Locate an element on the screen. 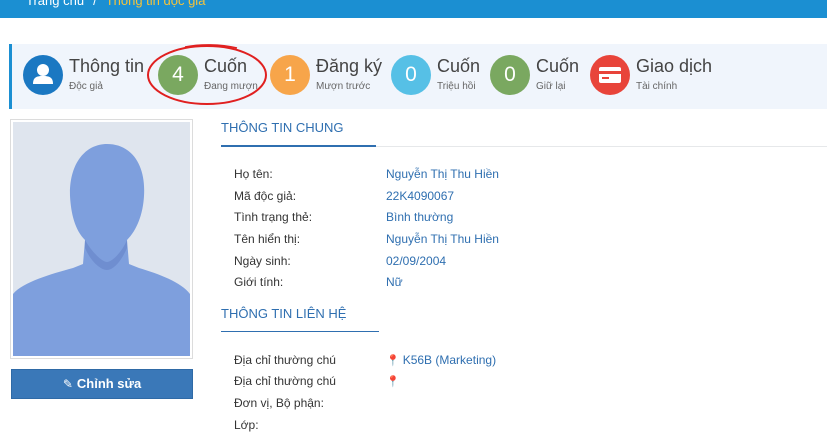  field-label: Lớp: is located at coordinates (246, 425).